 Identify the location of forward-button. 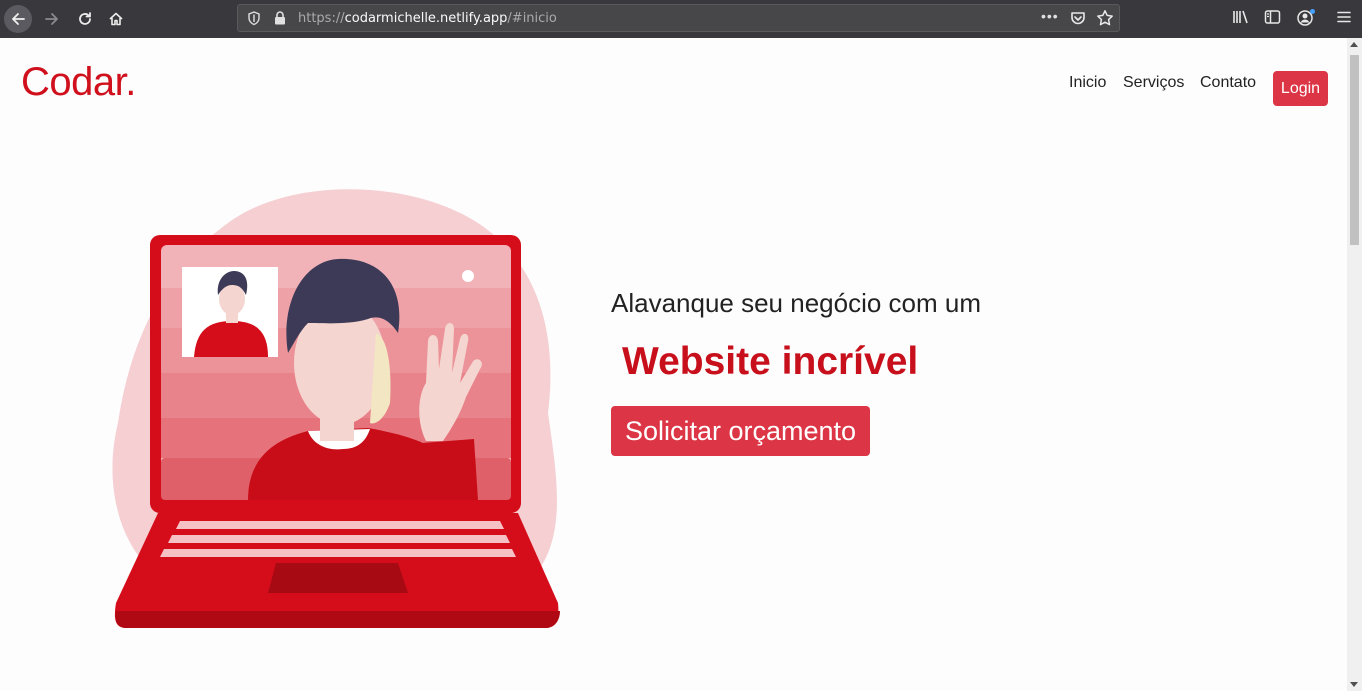
(52, 19).